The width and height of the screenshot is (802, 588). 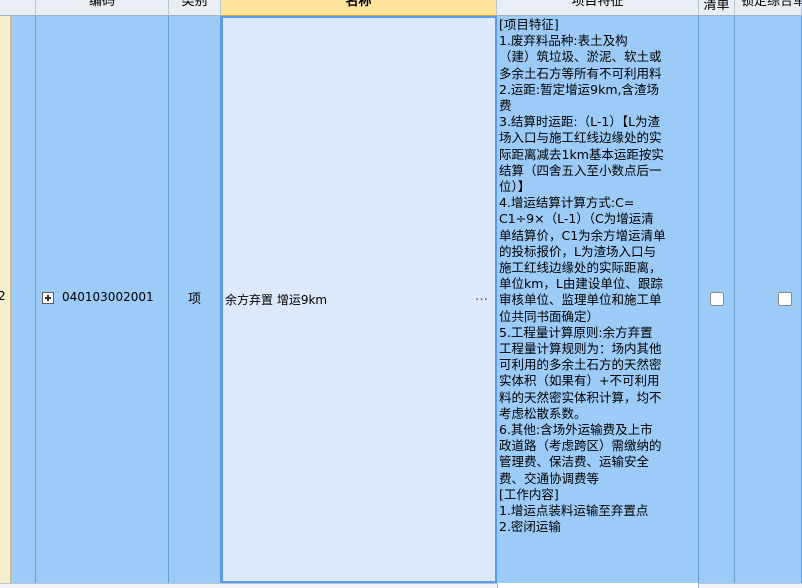 I want to click on header-row-number, so click(x=18, y=8).